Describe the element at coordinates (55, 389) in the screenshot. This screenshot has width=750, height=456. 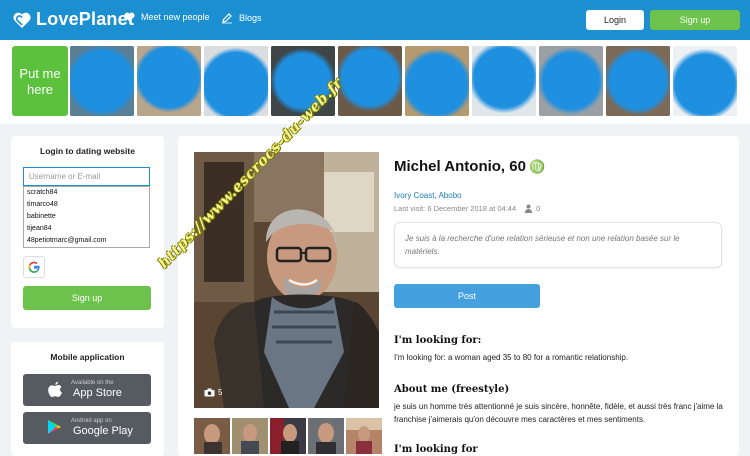
I see `apple-icon` at that location.